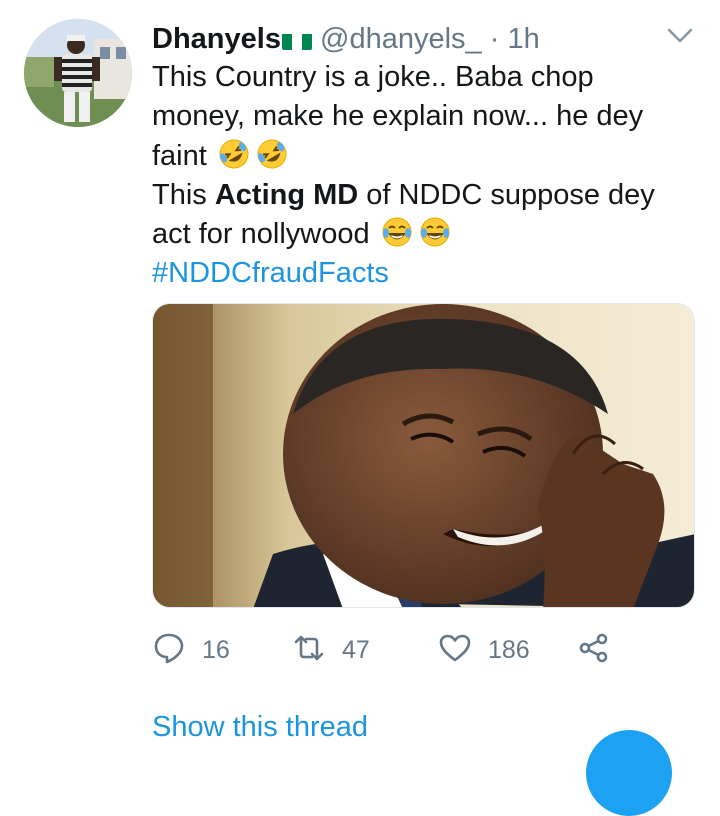 The width and height of the screenshot is (720, 816). Describe the element at coordinates (296, 39) in the screenshot. I see `nigeria-flag-icon` at that location.